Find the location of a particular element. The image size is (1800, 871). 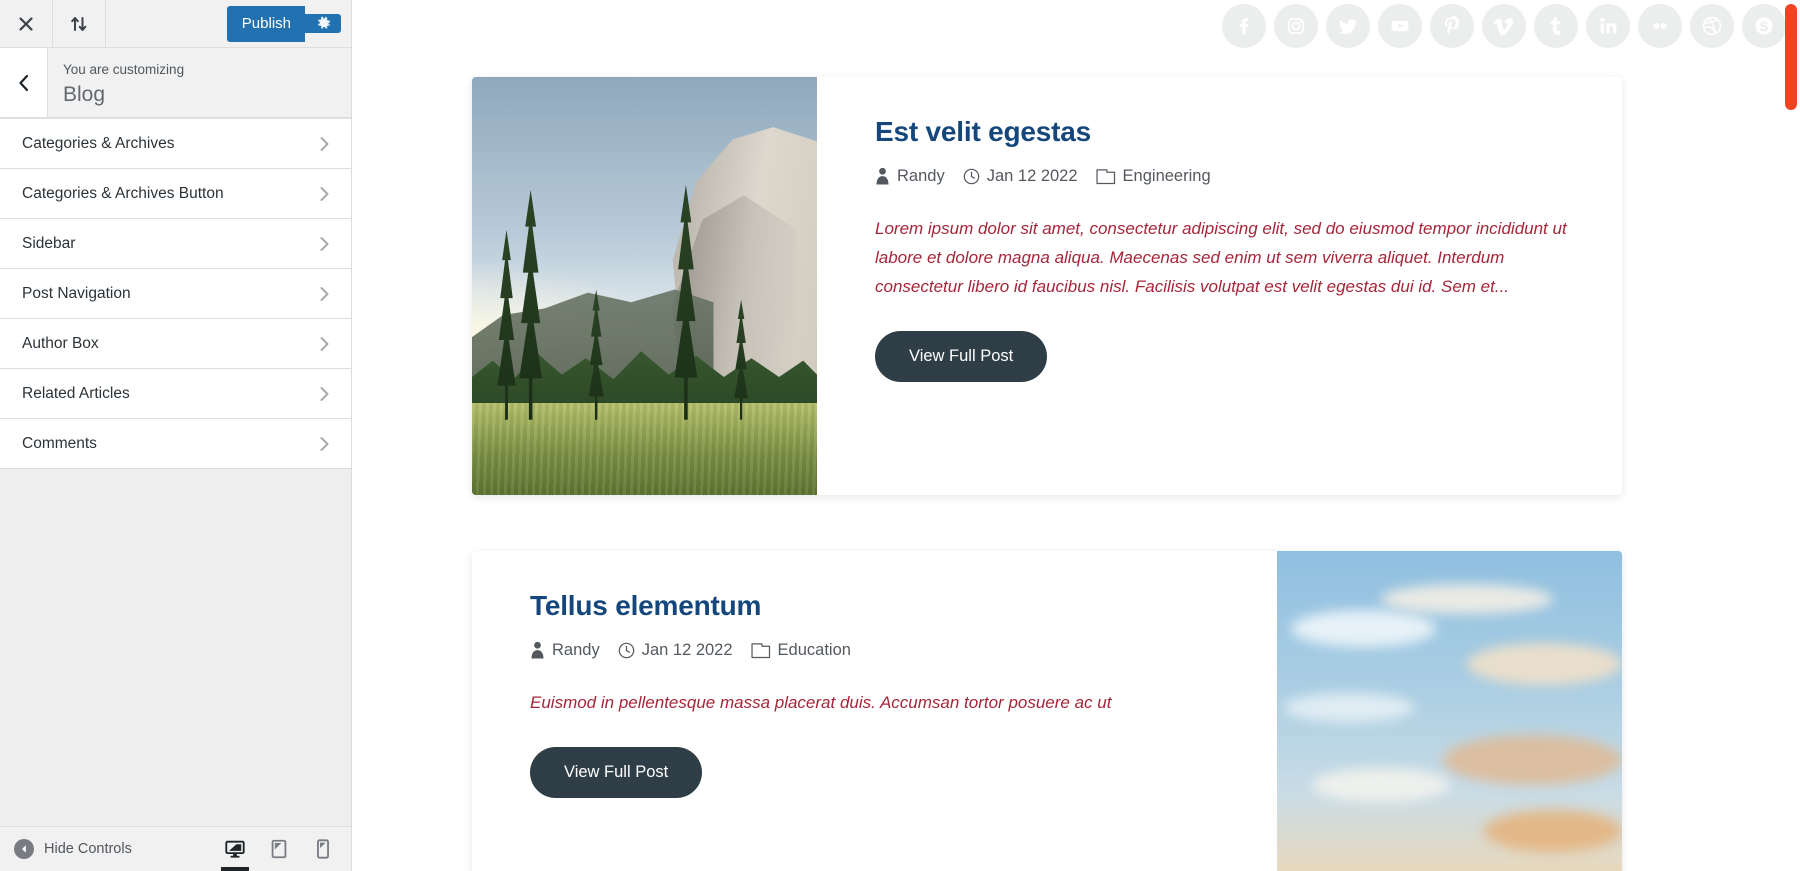

post-title: Est velit egestas is located at coordinates (1227, 132).